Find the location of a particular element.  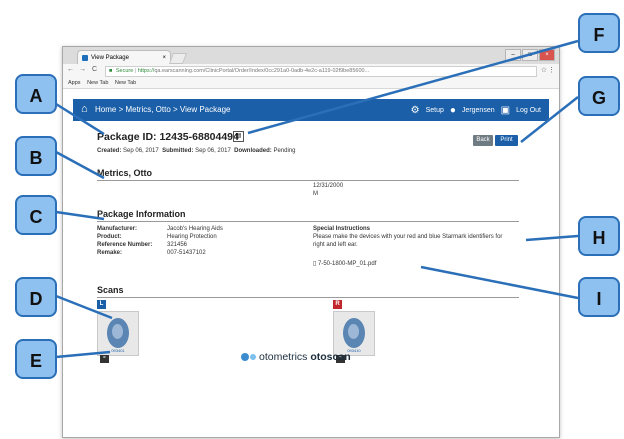

callout-line-f is located at coordinates (413, 87).